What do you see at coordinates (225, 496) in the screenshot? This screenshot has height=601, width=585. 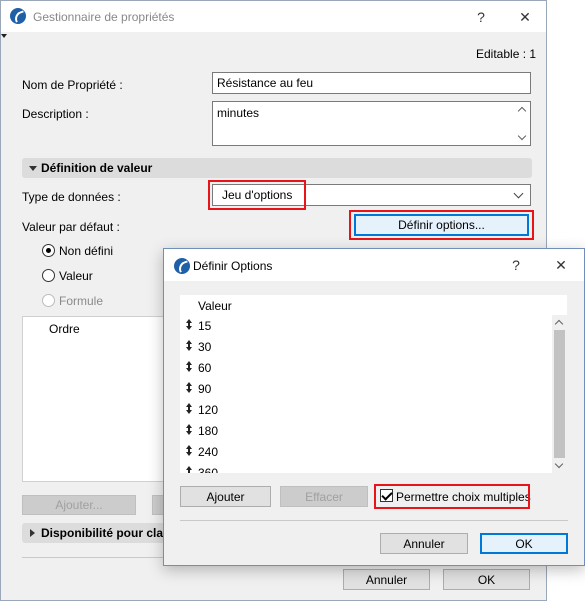 I see `add-option-button: Ajouter` at bounding box center [225, 496].